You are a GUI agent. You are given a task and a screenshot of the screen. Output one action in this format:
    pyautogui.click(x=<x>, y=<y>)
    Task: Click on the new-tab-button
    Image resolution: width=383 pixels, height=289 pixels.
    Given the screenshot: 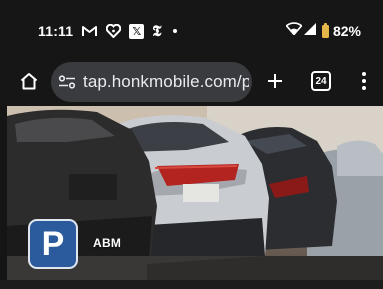 What is the action you would take?
    pyautogui.click(x=275, y=81)
    